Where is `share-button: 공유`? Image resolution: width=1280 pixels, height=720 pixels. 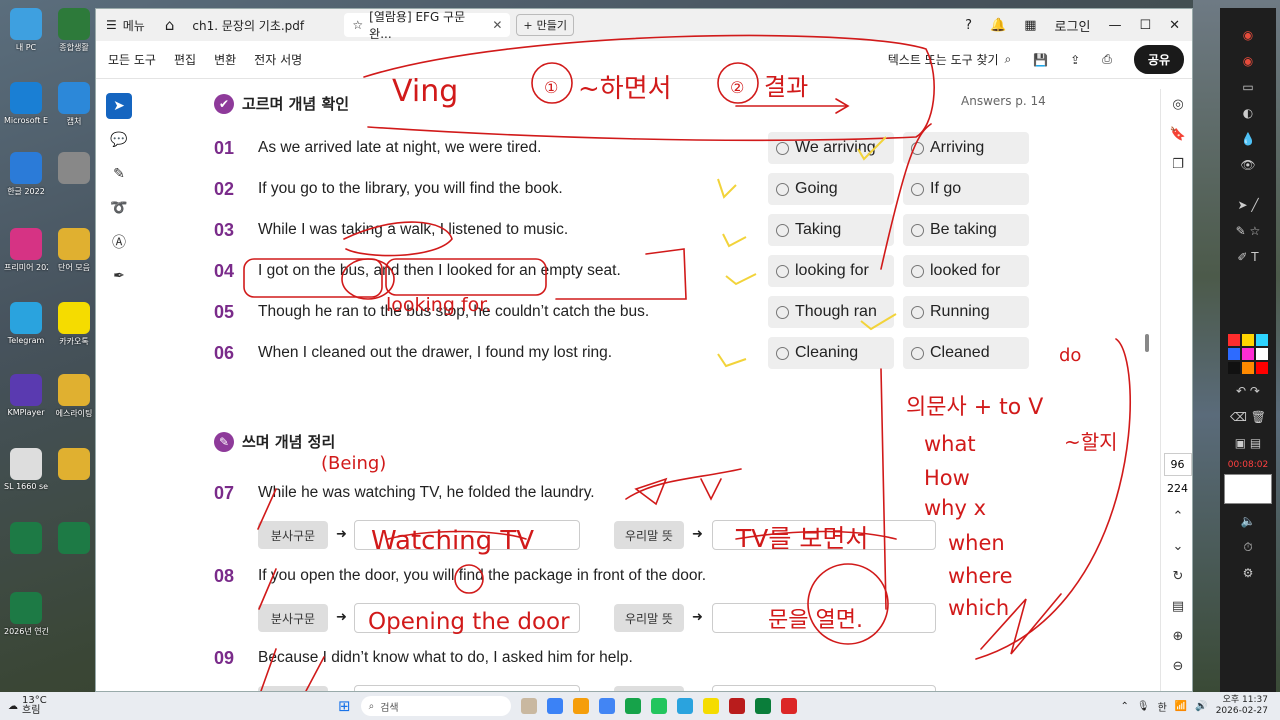
share-button: 공유 is located at coordinates (1158, 59).